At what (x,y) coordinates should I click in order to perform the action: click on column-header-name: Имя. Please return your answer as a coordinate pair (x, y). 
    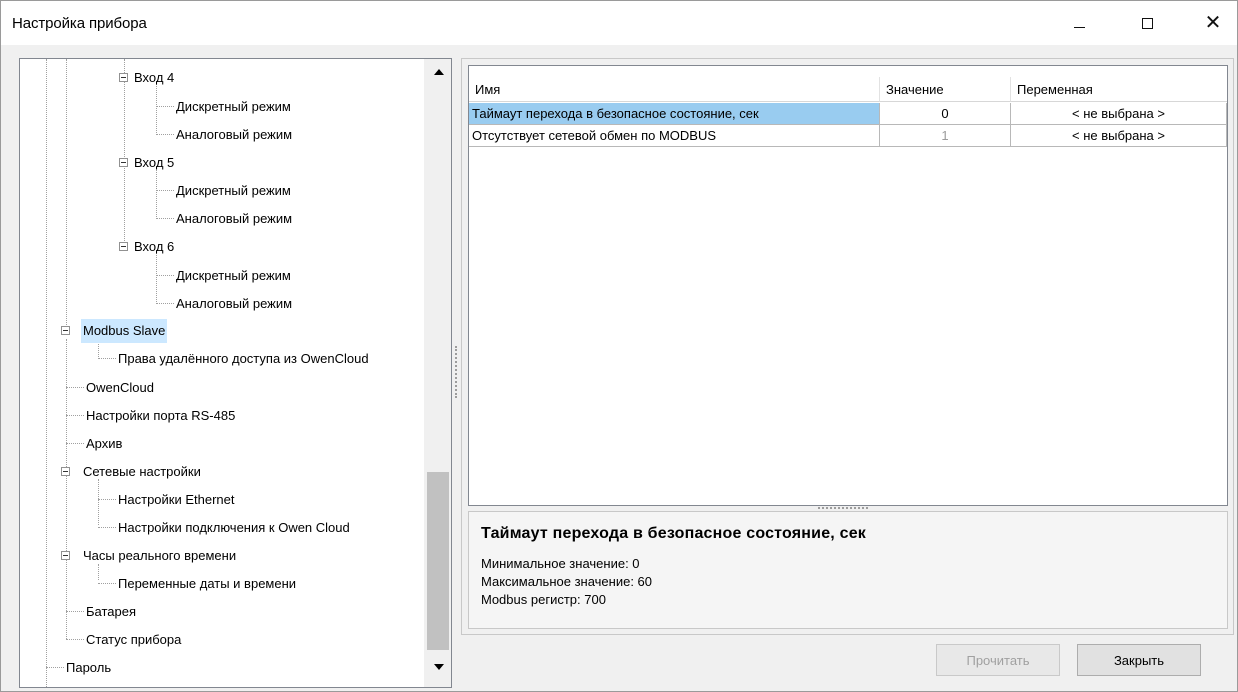
    Looking at the image, I should click on (674, 89).